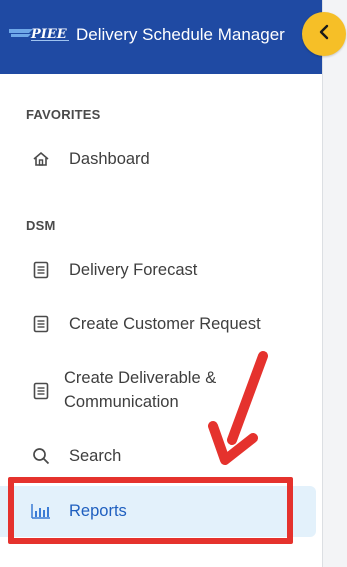 The height and width of the screenshot is (567, 347). I want to click on nav-label: Create Customer Request, so click(165, 324).